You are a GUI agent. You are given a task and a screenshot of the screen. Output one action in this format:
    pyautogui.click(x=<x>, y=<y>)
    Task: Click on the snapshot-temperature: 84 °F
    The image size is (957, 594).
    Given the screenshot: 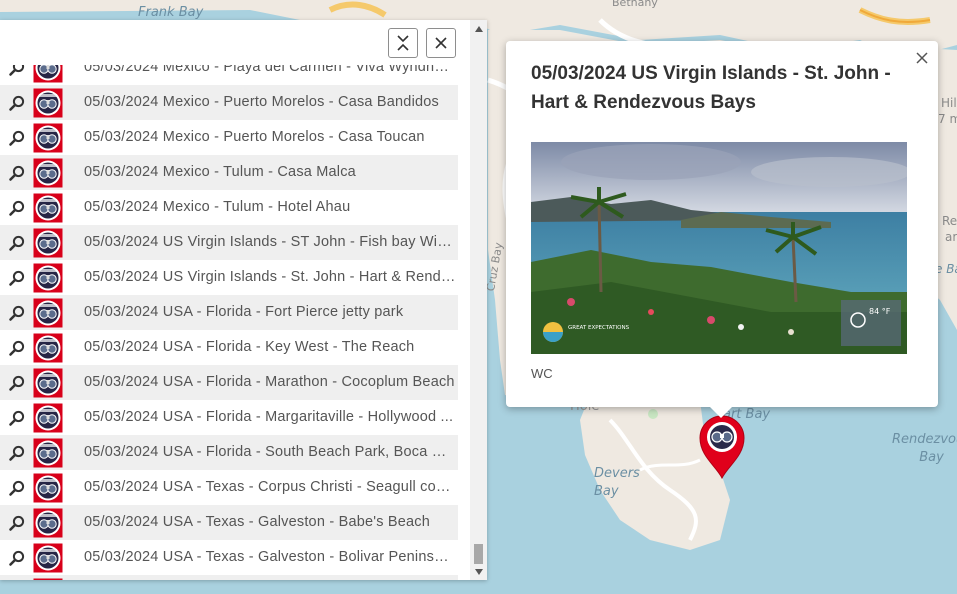 What is the action you would take?
    pyautogui.click(x=880, y=311)
    